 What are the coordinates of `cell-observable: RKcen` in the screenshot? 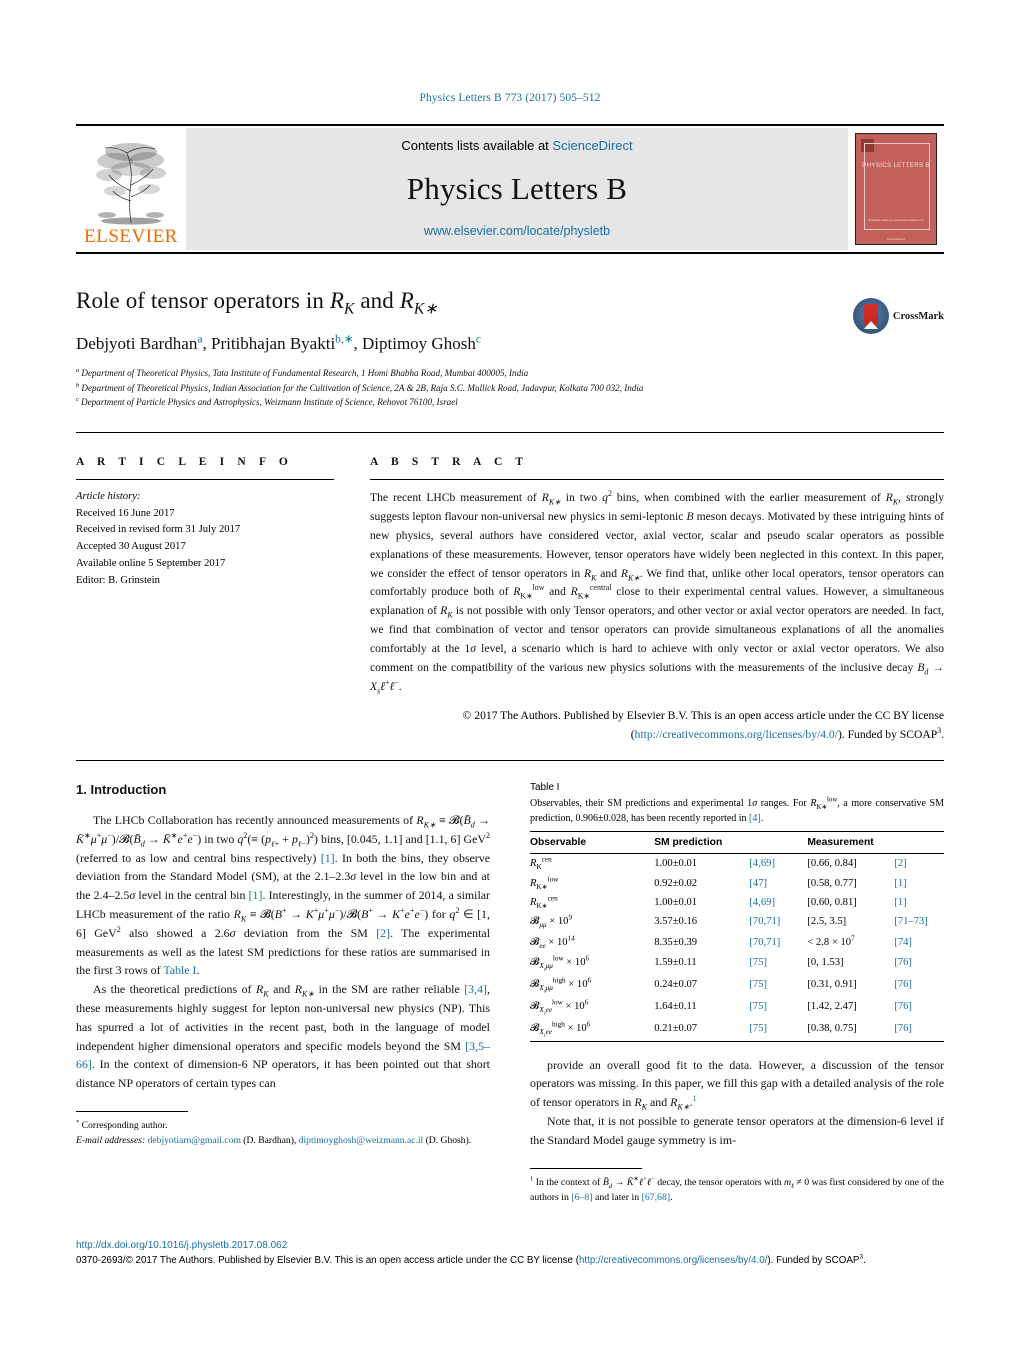 It's located at (541, 863).